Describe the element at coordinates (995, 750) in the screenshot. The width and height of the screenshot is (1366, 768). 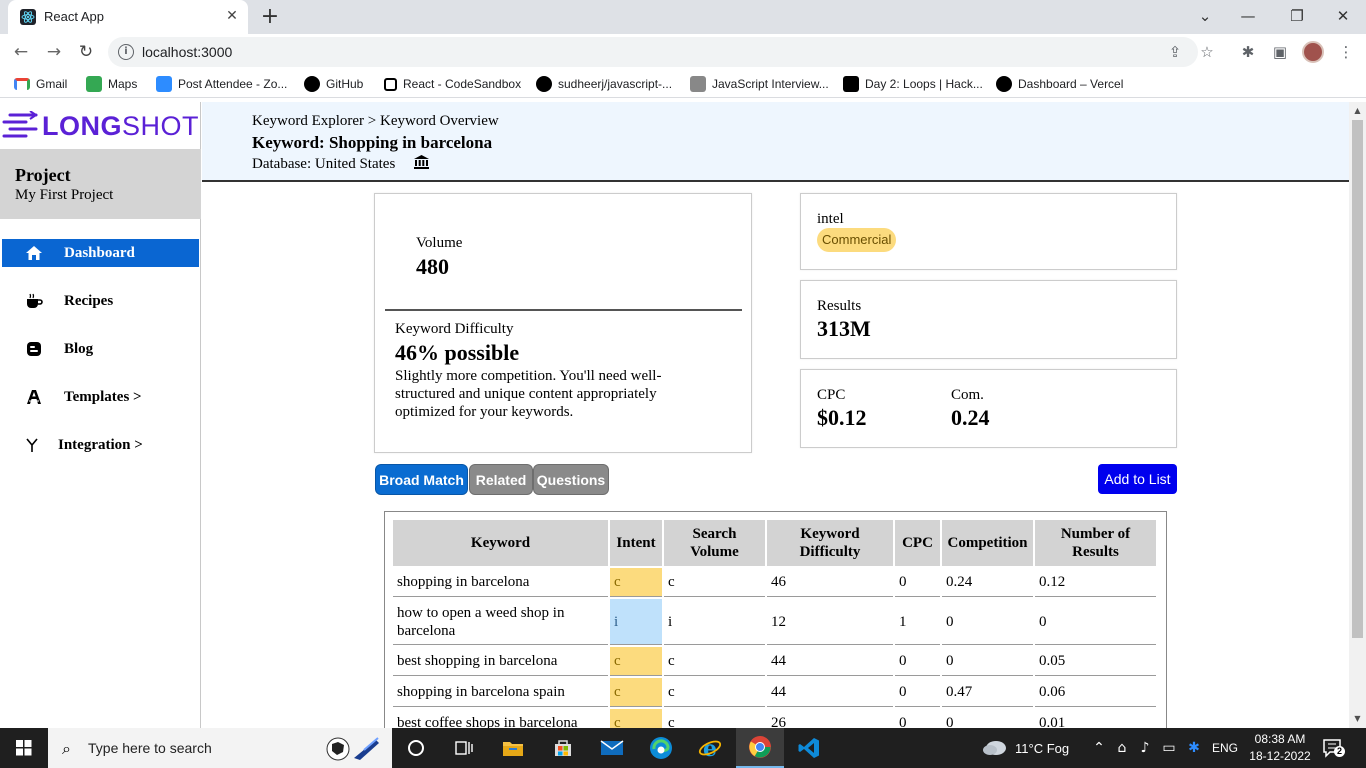
I see `weather-icon` at that location.